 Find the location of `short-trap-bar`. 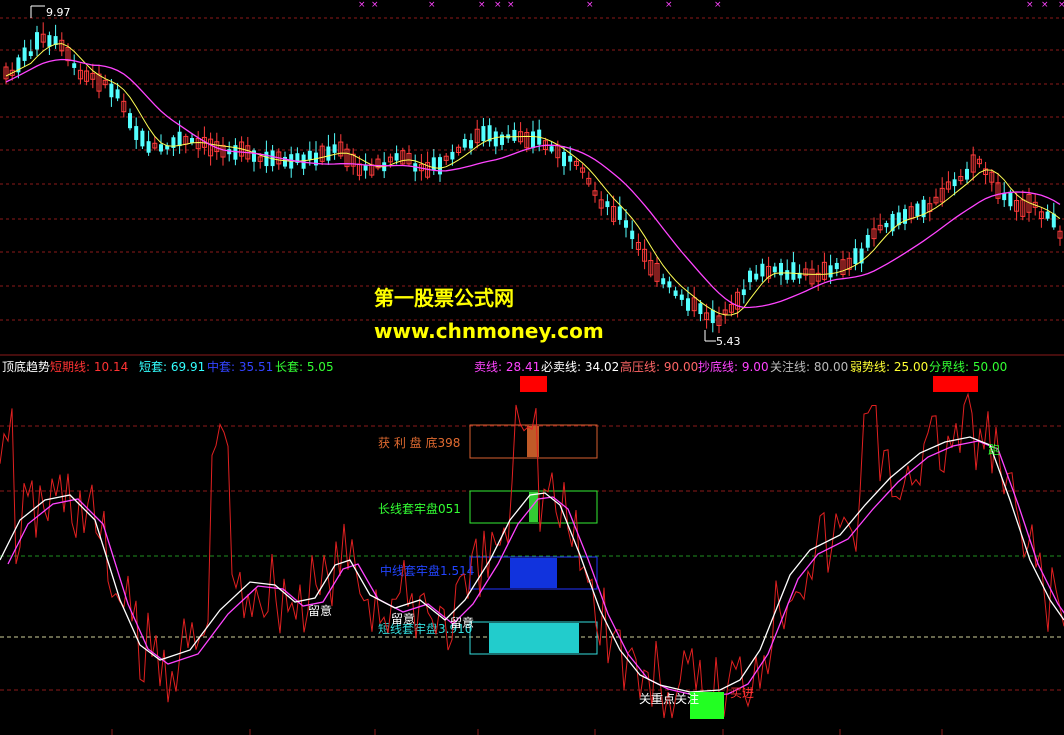

short-trap-bar is located at coordinates (534, 638).